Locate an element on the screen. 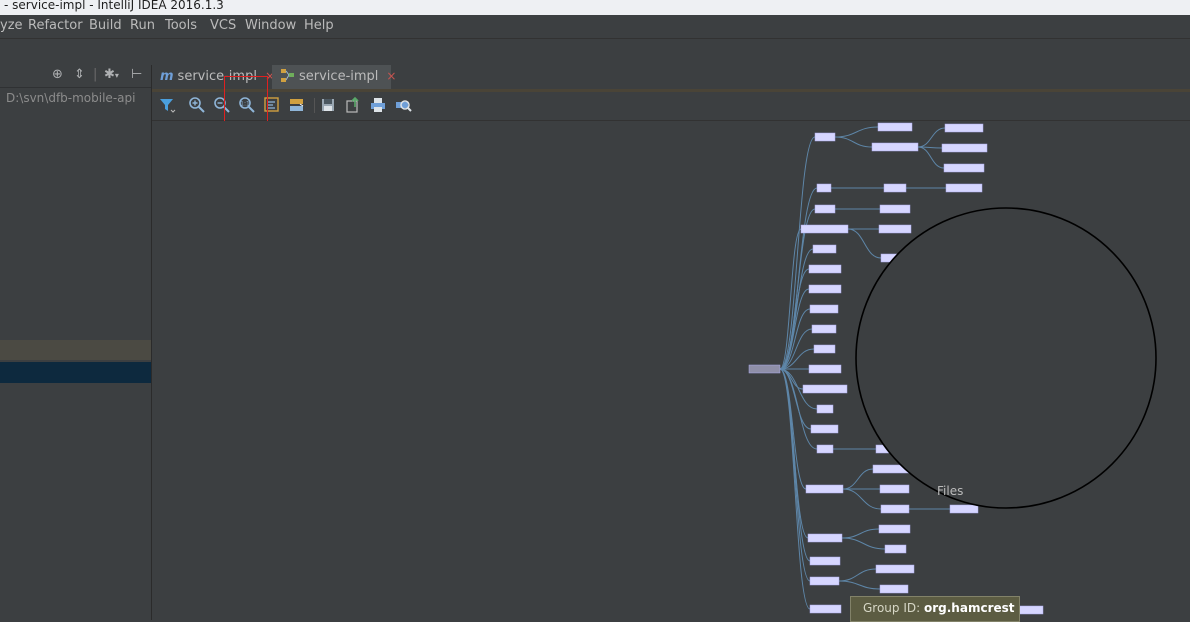  zoom-in-icon is located at coordinates (197, 105).